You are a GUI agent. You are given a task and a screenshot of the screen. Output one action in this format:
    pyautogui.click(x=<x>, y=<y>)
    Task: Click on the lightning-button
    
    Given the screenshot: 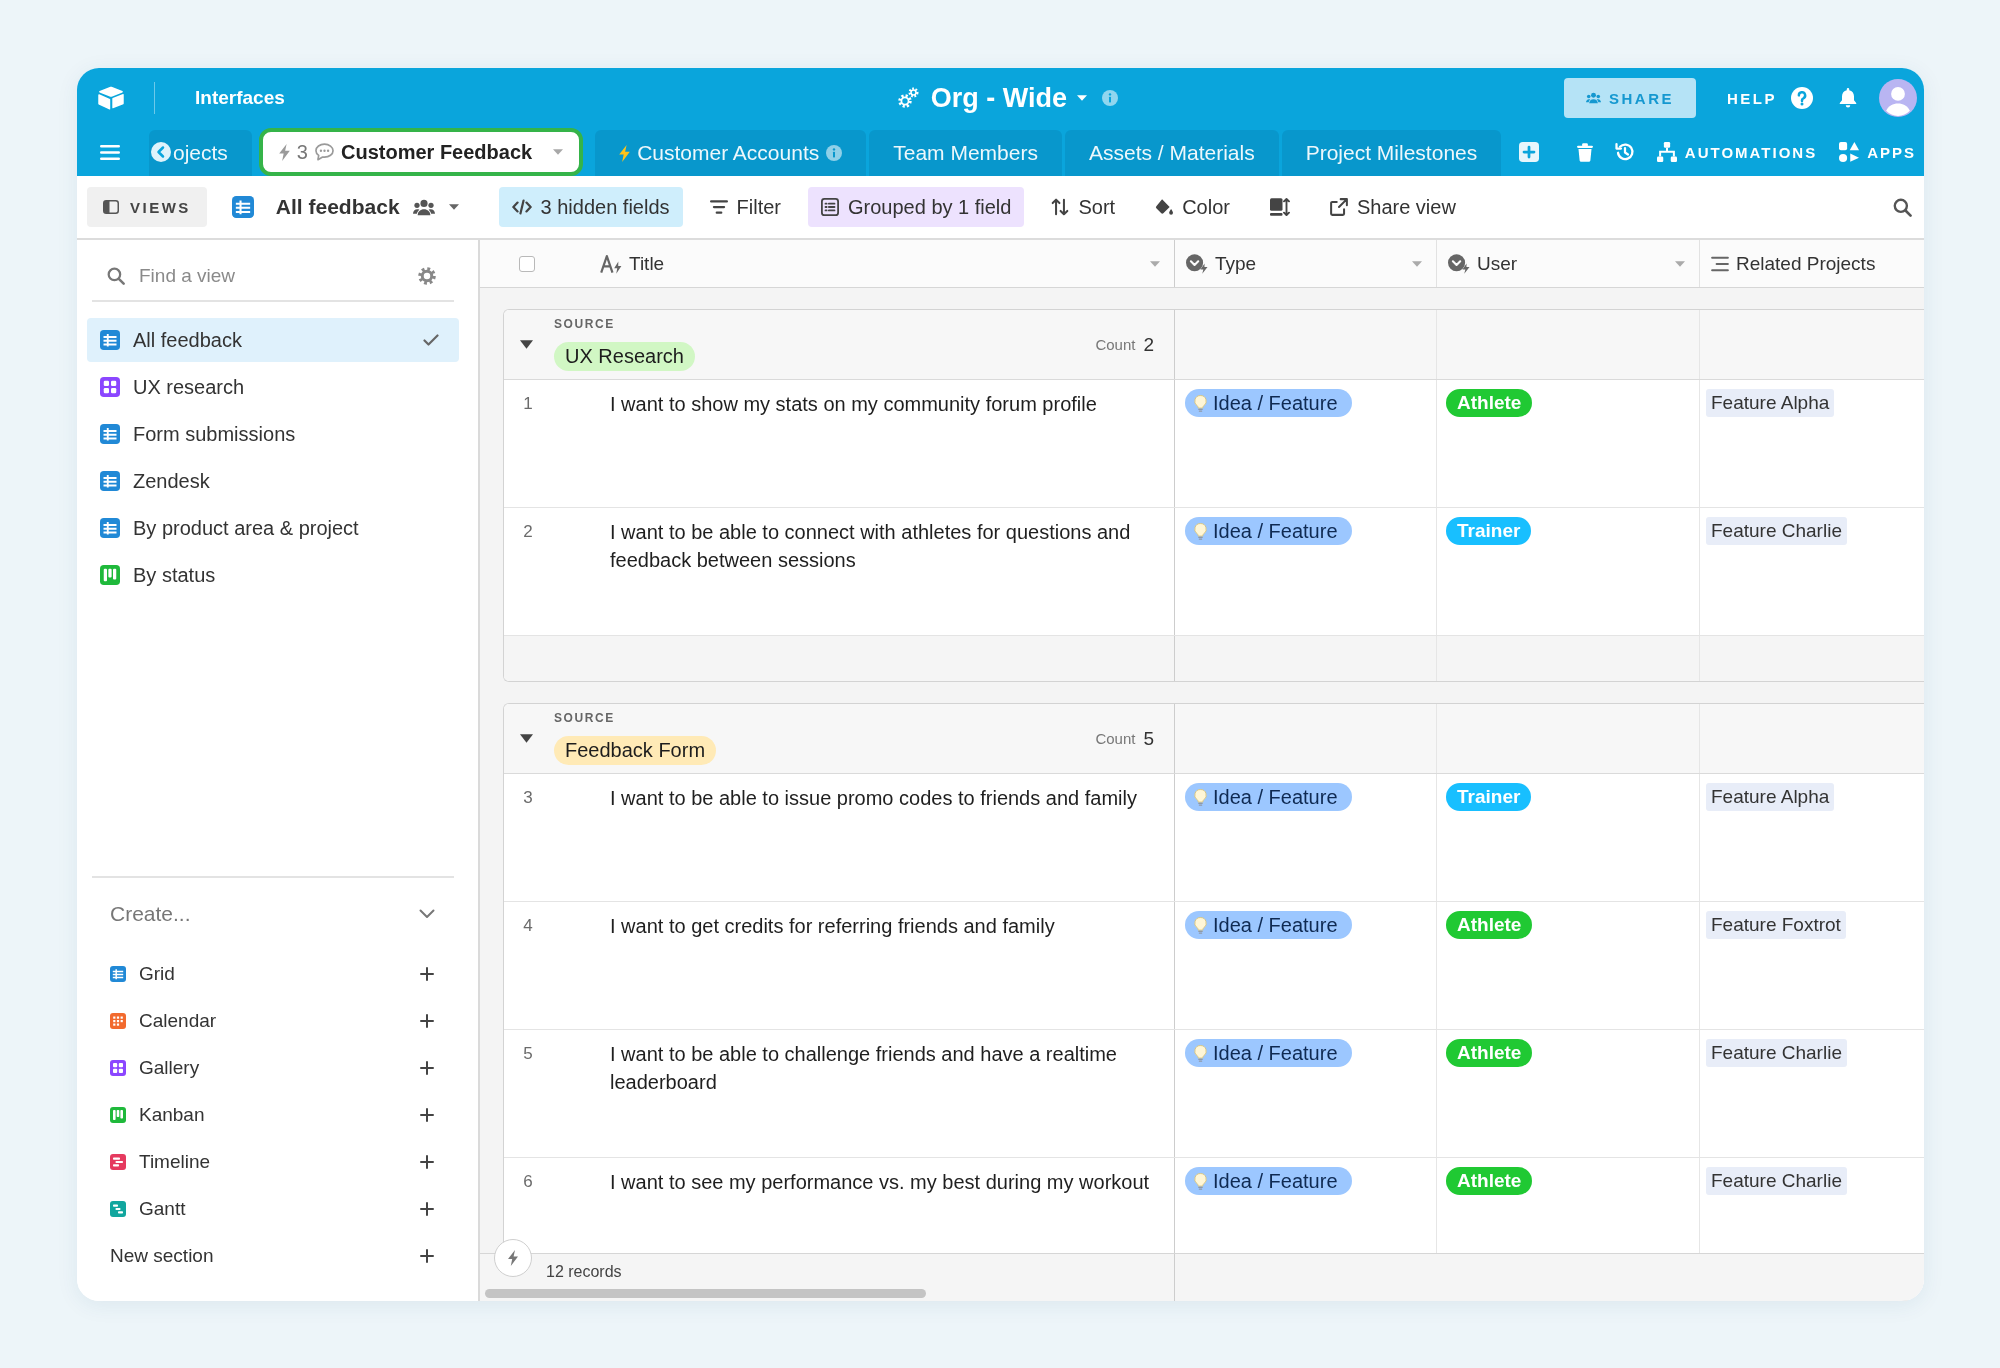 What is the action you would take?
    pyautogui.click(x=513, y=1258)
    